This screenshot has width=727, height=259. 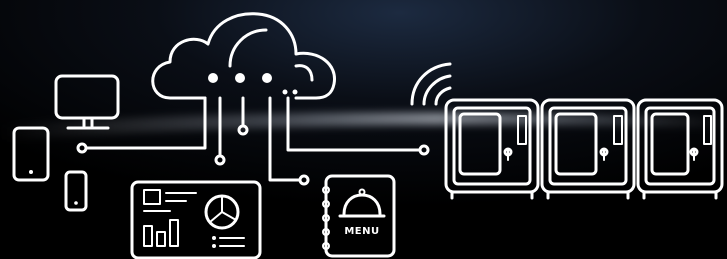 What do you see at coordinates (361, 231) in the screenshot?
I see `menu-label: MENU` at bounding box center [361, 231].